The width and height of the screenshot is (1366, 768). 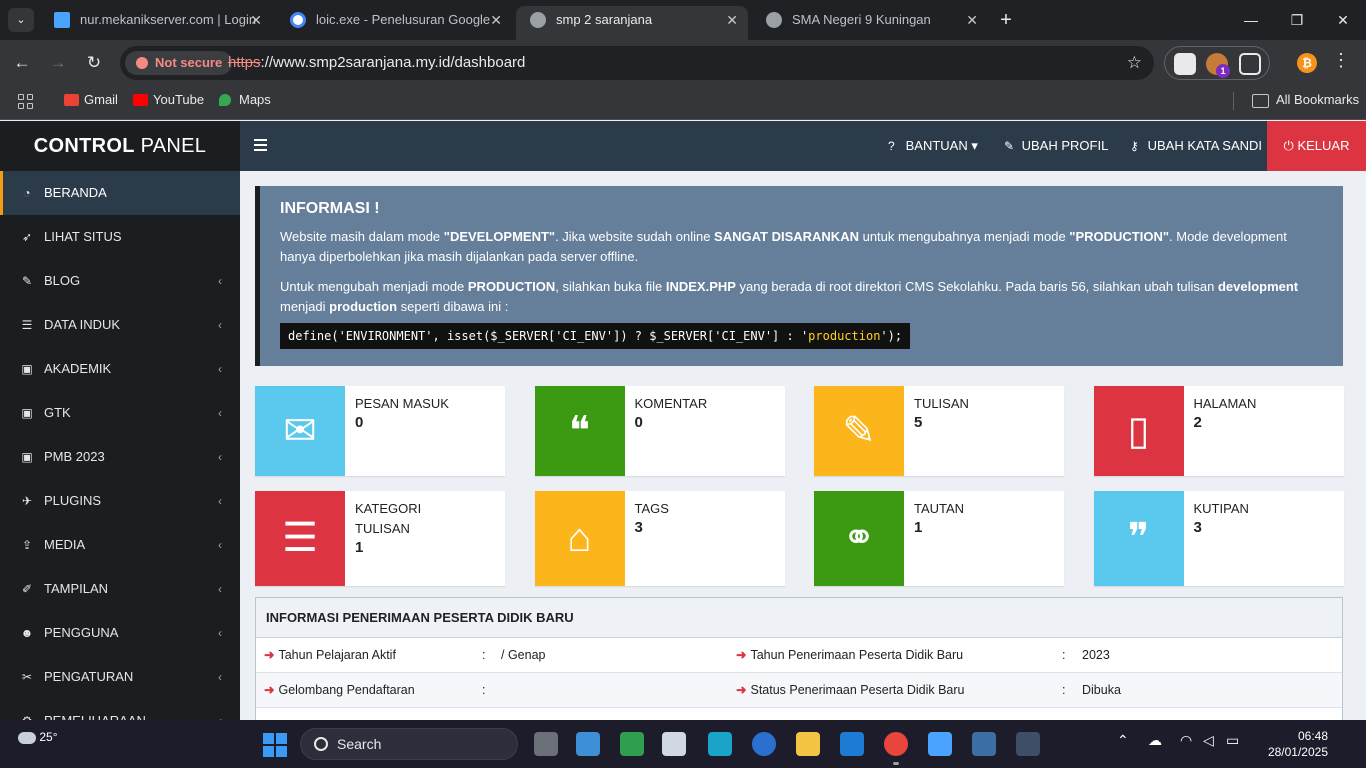 I want to click on logout-button: ⏻ KELUAR, so click(x=1316, y=146).